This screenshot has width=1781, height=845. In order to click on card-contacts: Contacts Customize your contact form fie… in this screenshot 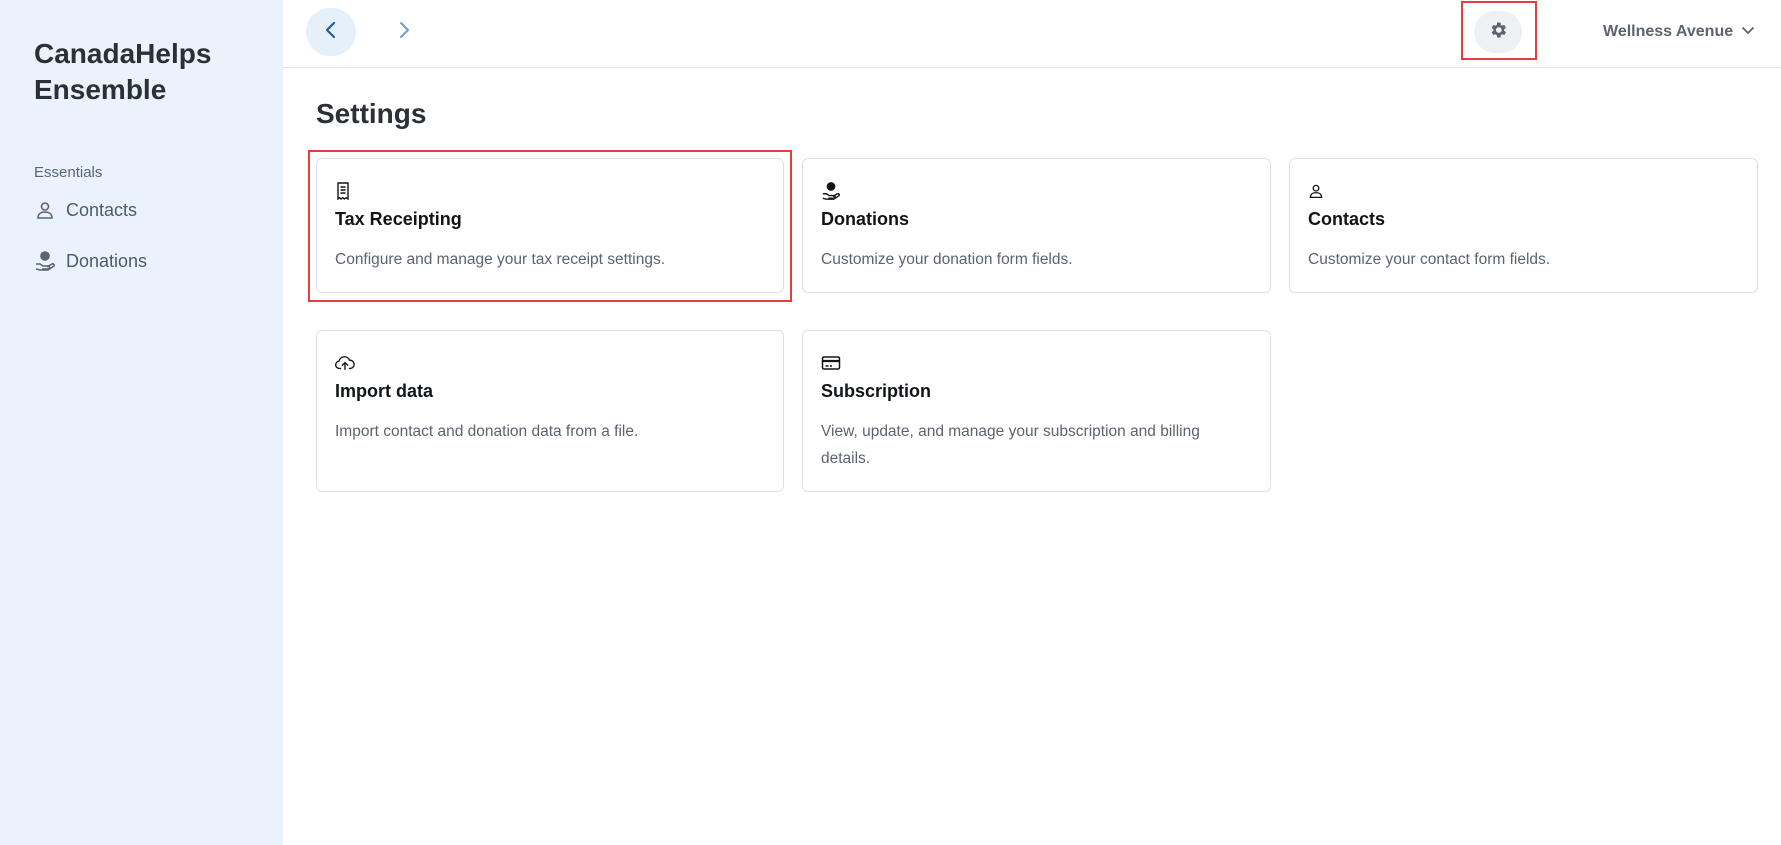, I will do `click(1523, 225)`.